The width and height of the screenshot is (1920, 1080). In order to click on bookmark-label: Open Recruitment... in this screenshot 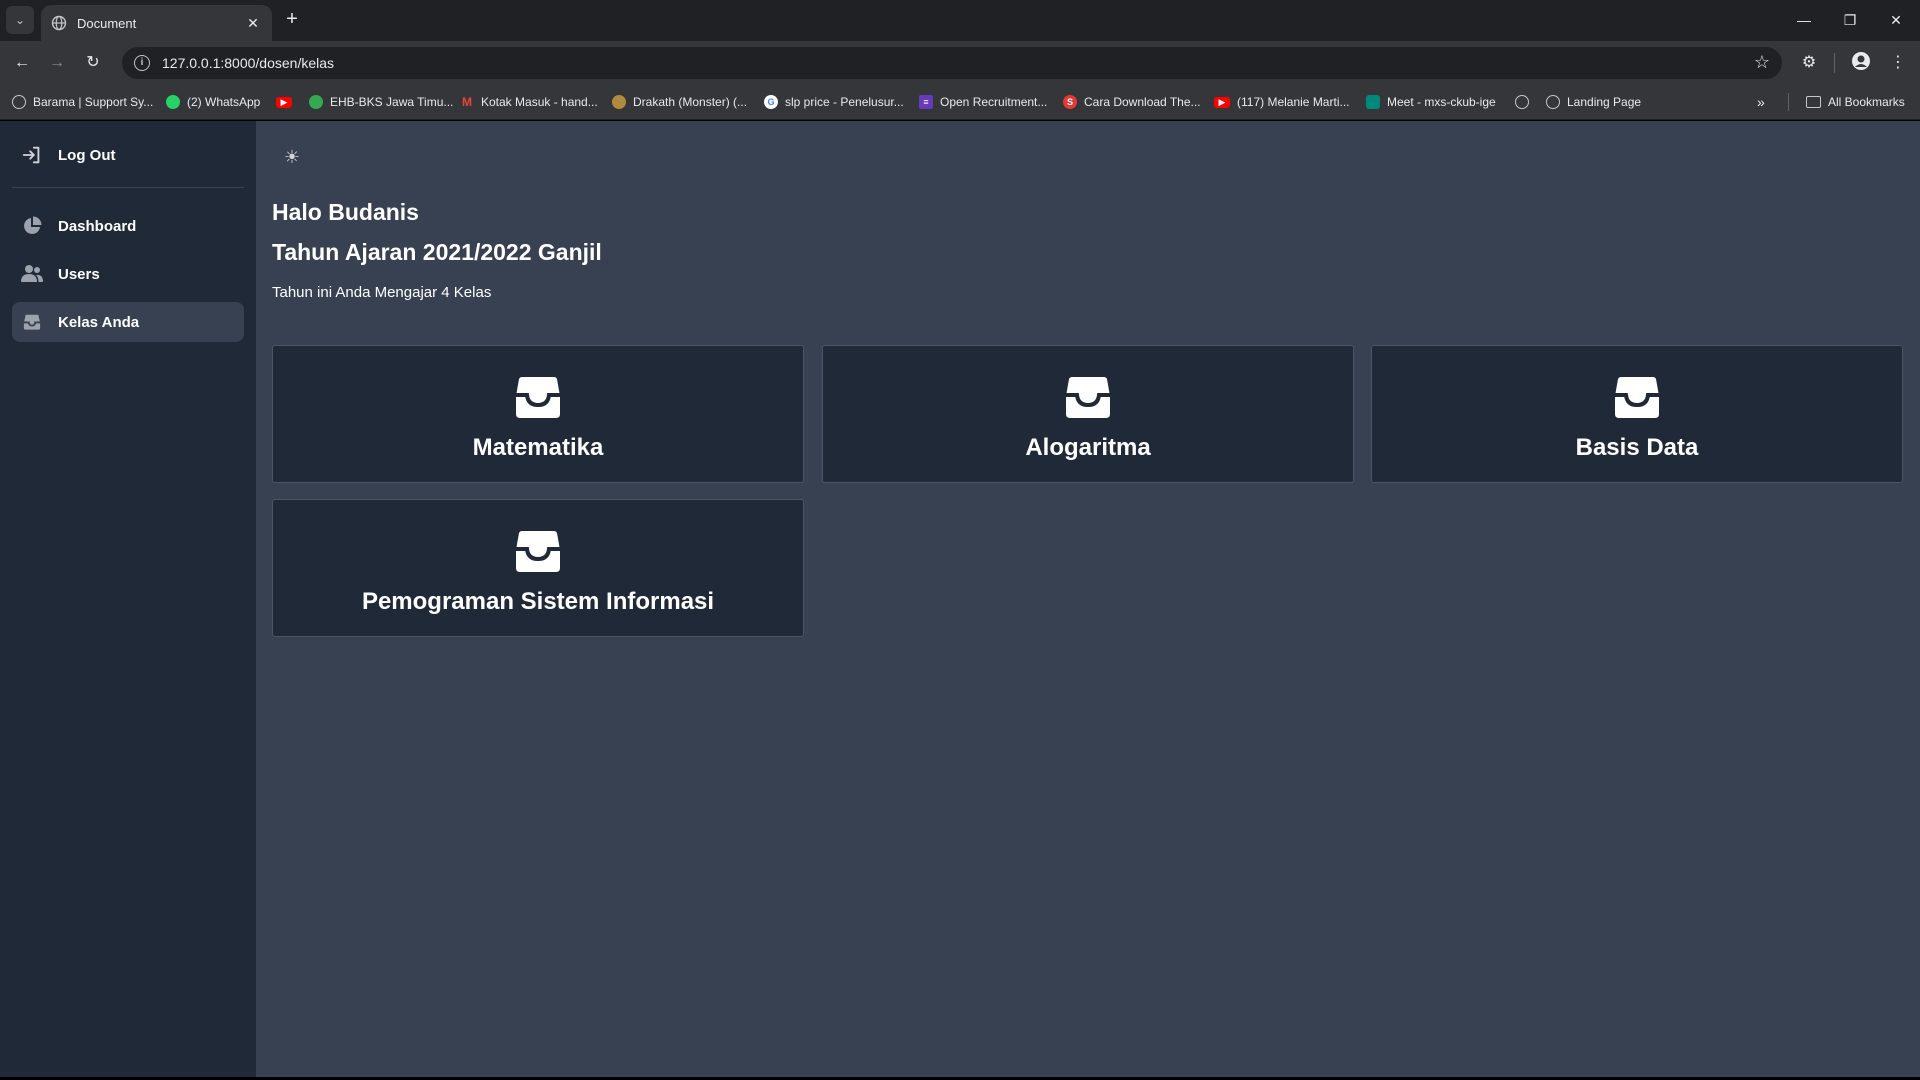, I will do `click(994, 102)`.